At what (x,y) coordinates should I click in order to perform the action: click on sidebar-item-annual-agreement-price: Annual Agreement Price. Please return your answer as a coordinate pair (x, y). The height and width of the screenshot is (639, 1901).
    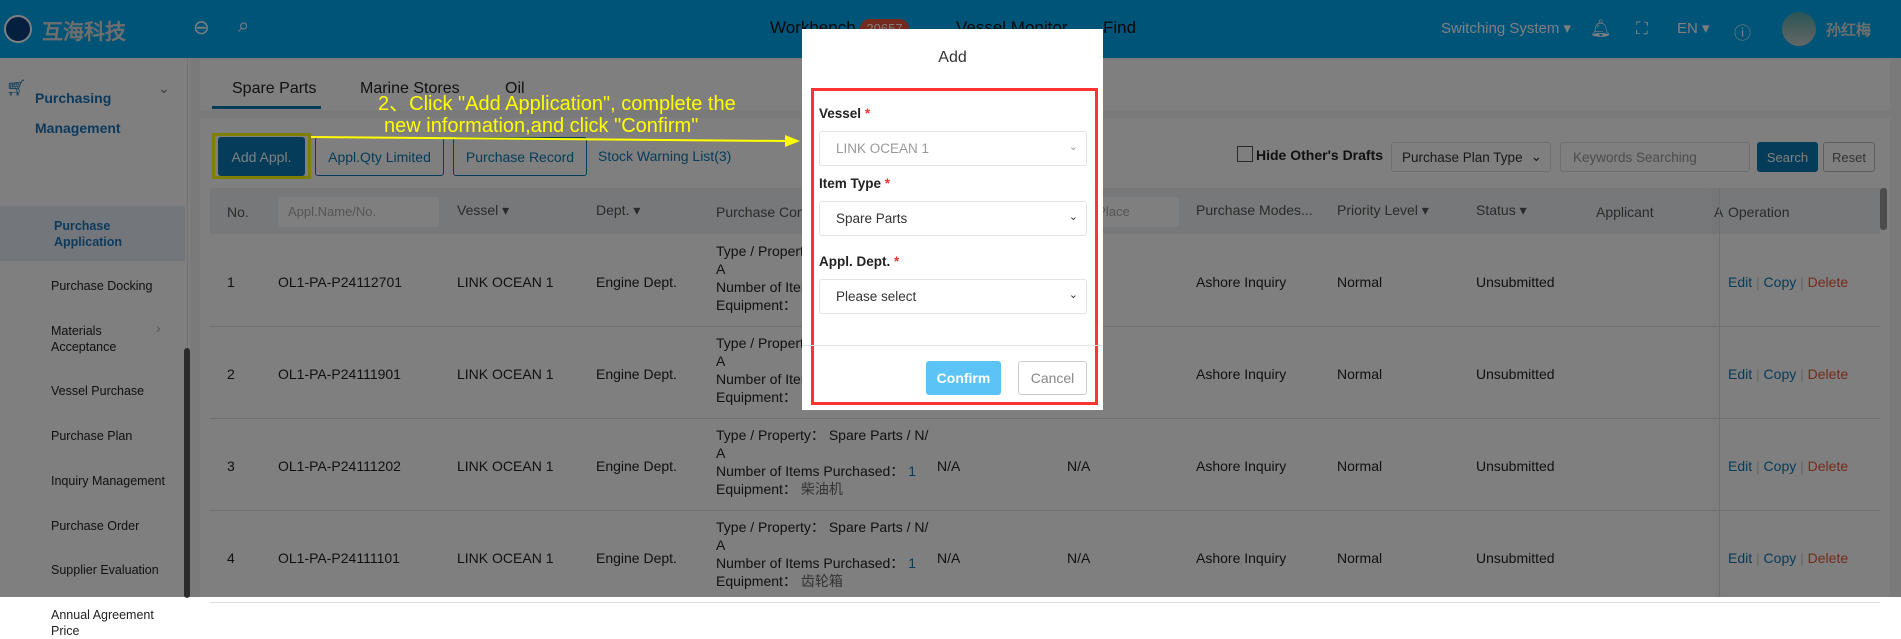
    Looking at the image, I should click on (106, 623).